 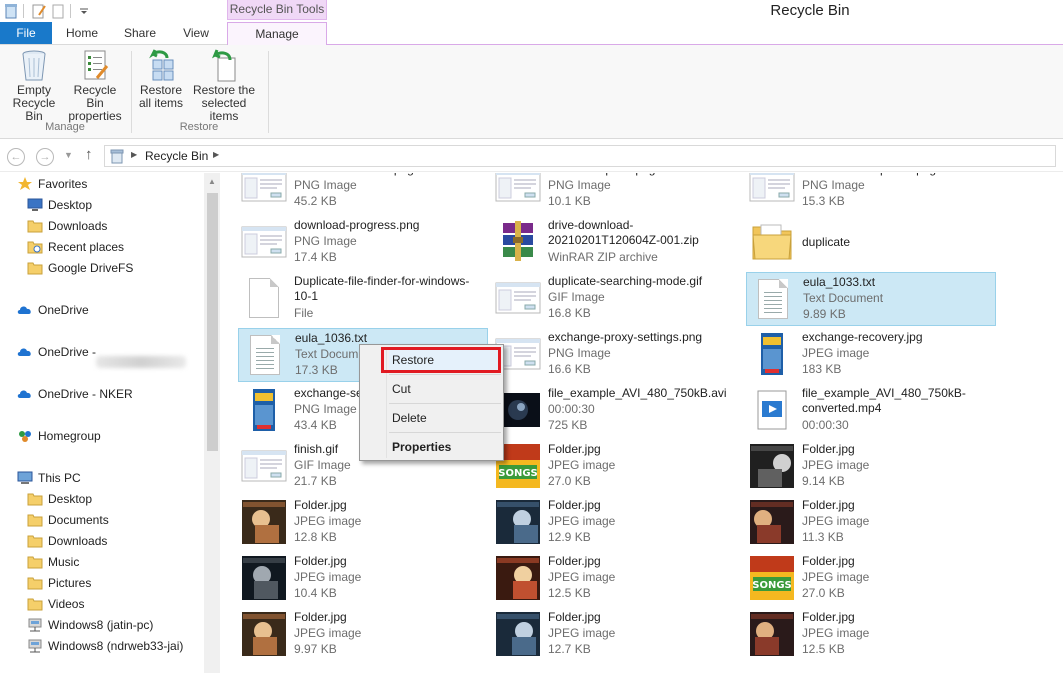 What do you see at coordinates (161, 79) in the screenshot?
I see `restore-all-items-button: Restore all items` at bounding box center [161, 79].